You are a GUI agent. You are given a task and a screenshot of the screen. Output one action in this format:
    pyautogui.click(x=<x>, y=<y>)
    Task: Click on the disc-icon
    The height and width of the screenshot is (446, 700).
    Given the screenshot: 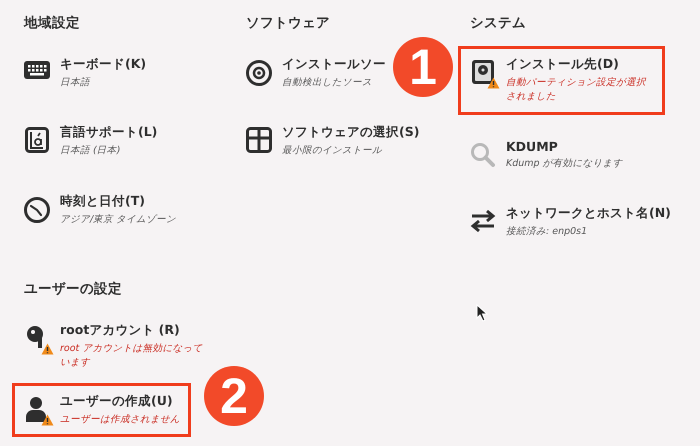 What is the action you would take?
    pyautogui.click(x=259, y=73)
    